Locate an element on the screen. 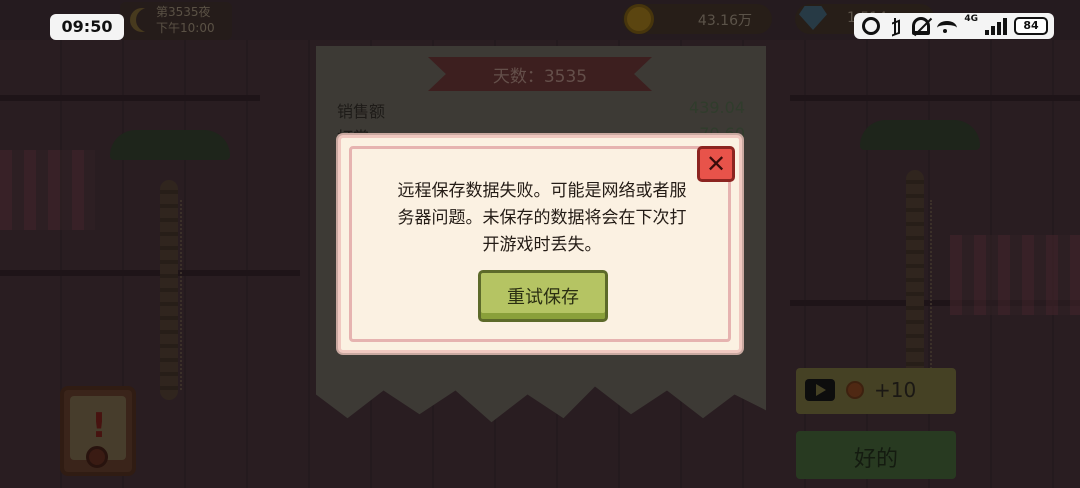  dialog-message-line: 务器问题。未保存的数据将会在下次打 is located at coordinates (542, 218).